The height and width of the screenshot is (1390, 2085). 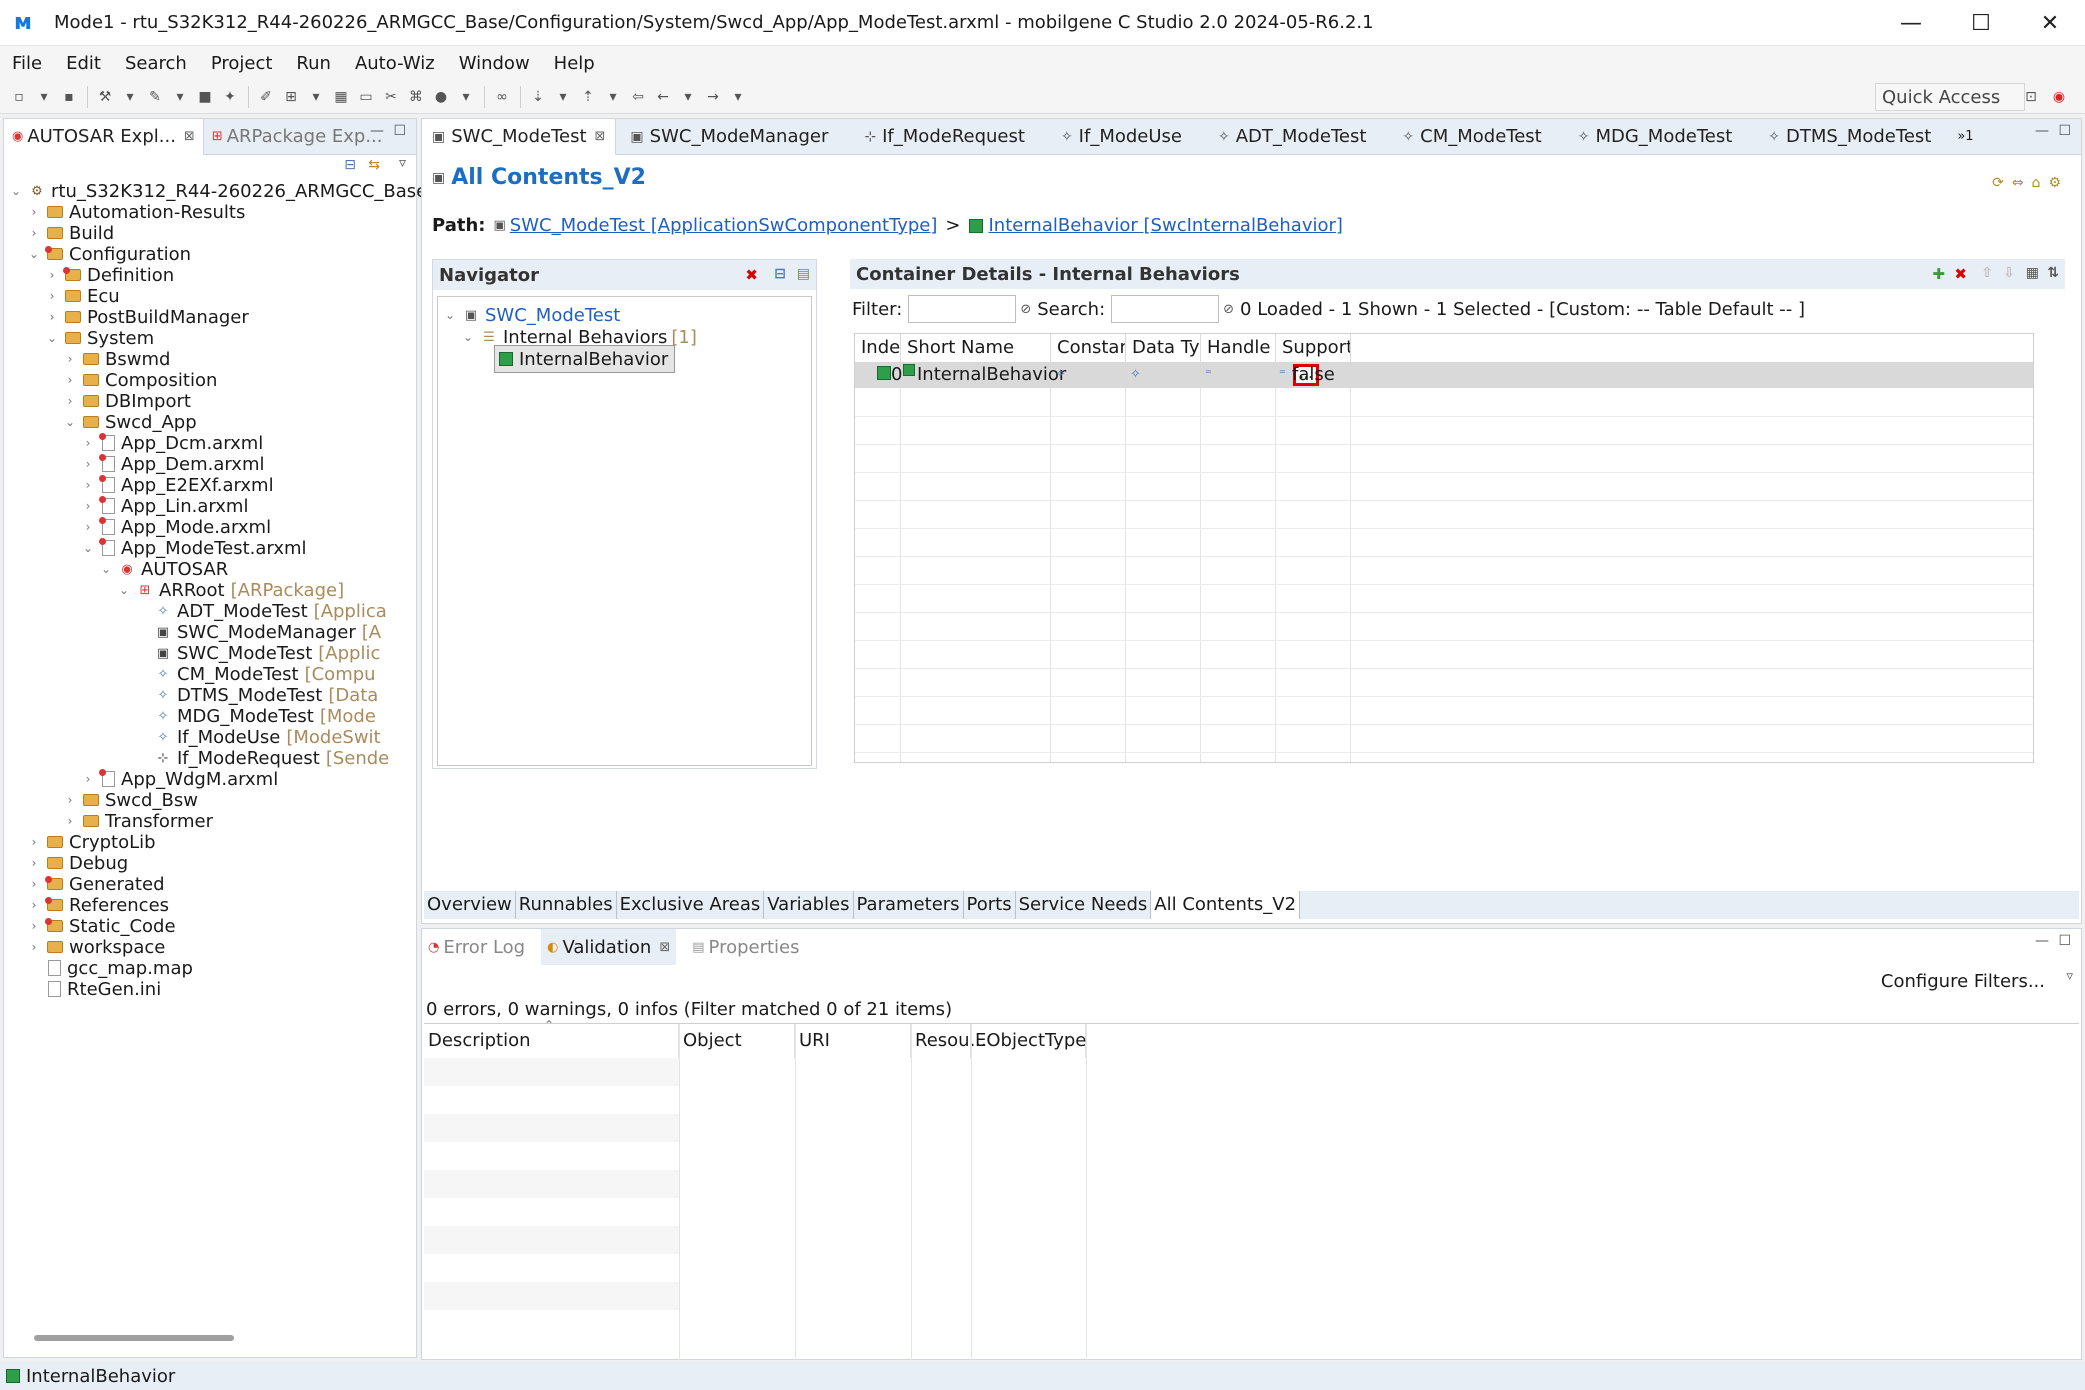 What do you see at coordinates (780, 274) in the screenshot?
I see `collapse-icon: ⊟` at bounding box center [780, 274].